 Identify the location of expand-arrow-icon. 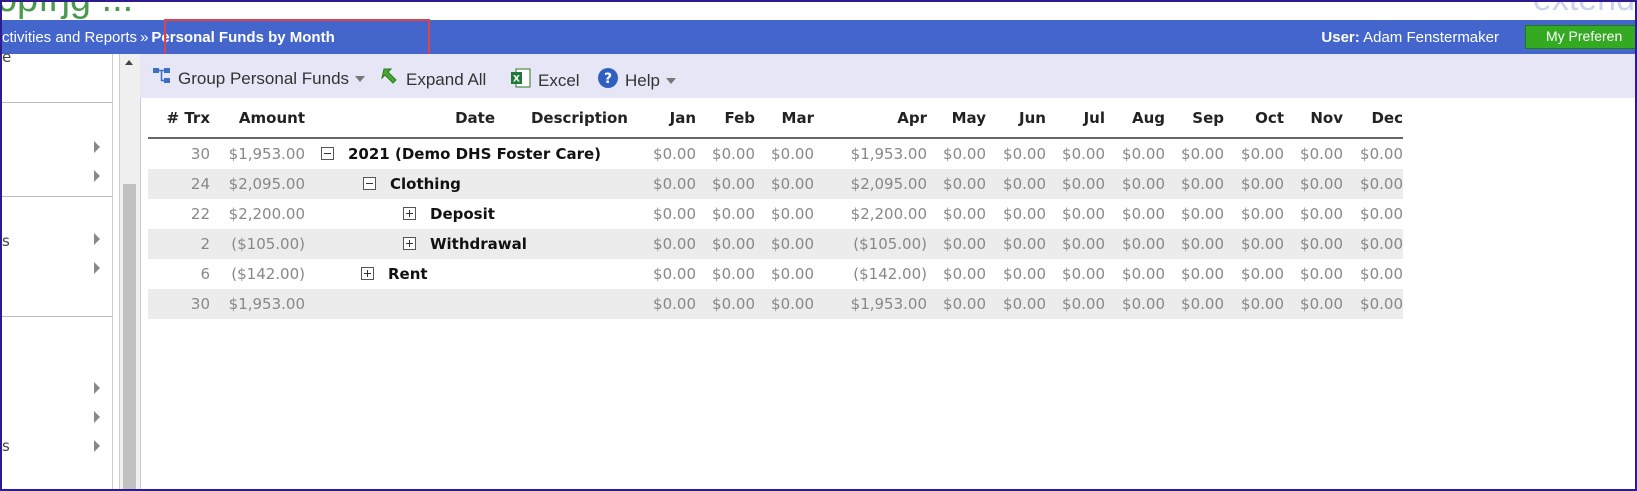
(390, 79).